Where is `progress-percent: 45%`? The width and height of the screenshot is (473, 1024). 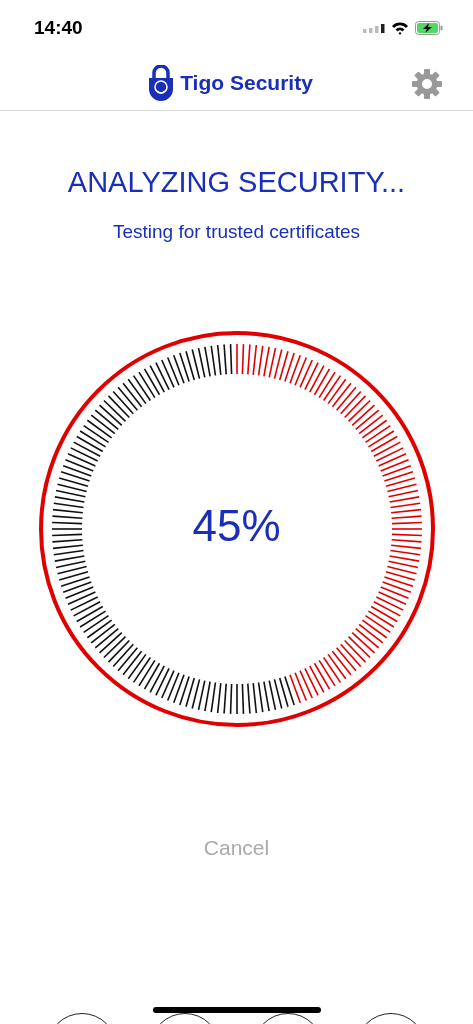 progress-percent: 45% is located at coordinates (236, 526).